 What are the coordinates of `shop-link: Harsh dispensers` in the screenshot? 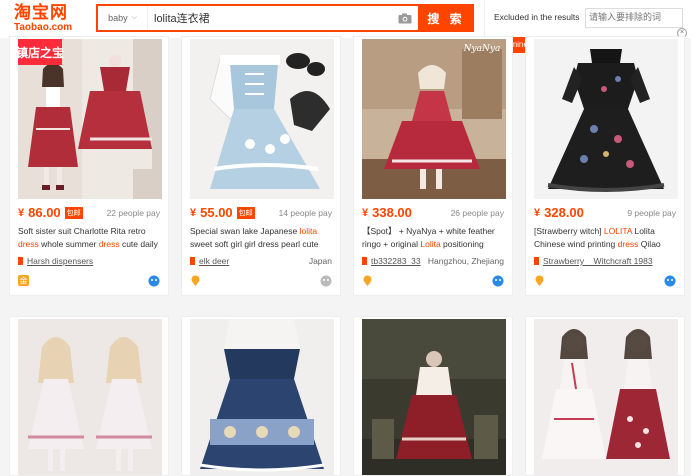 It's located at (55, 261).